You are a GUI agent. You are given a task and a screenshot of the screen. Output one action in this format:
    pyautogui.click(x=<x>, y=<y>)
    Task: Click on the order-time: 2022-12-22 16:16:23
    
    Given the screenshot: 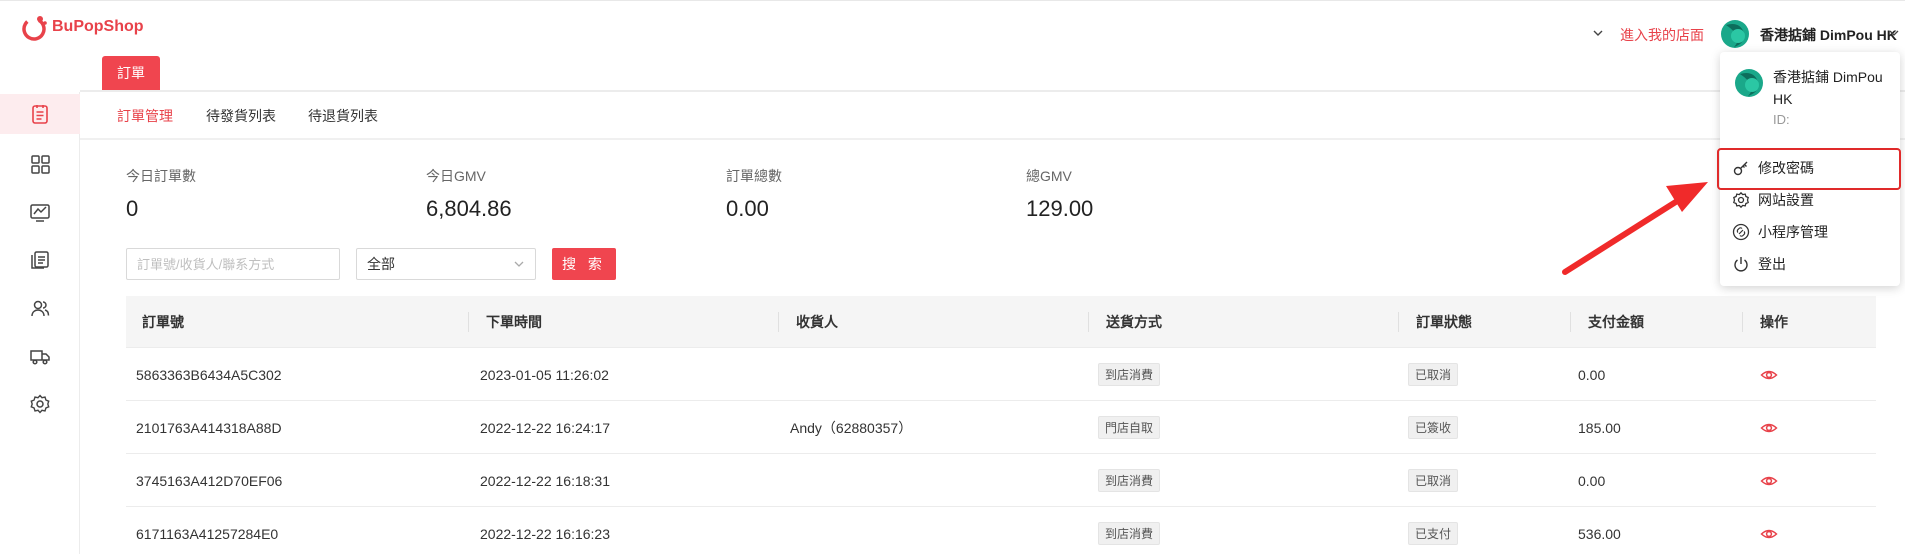 What is the action you would take?
    pyautogui.click(x=545, y=533)
    